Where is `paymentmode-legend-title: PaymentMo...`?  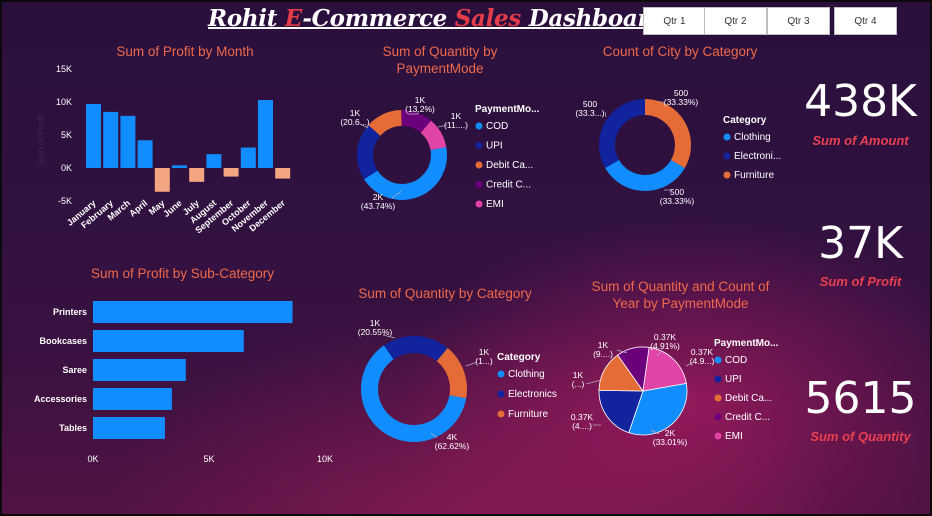 paymentmode-legend-title: PaymentMo... is located at coordinates (507, 109).